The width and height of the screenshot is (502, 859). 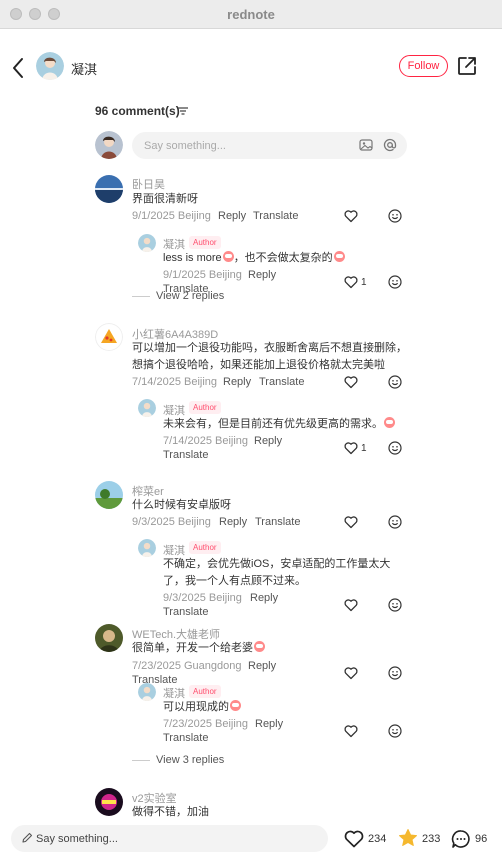 I want to click on reply-text: less is more ，也不会做太复杂的, so click(x=254, y=258).